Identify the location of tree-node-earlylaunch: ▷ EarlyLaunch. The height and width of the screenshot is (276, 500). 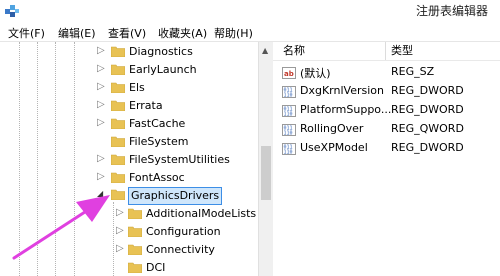
(172, 71).